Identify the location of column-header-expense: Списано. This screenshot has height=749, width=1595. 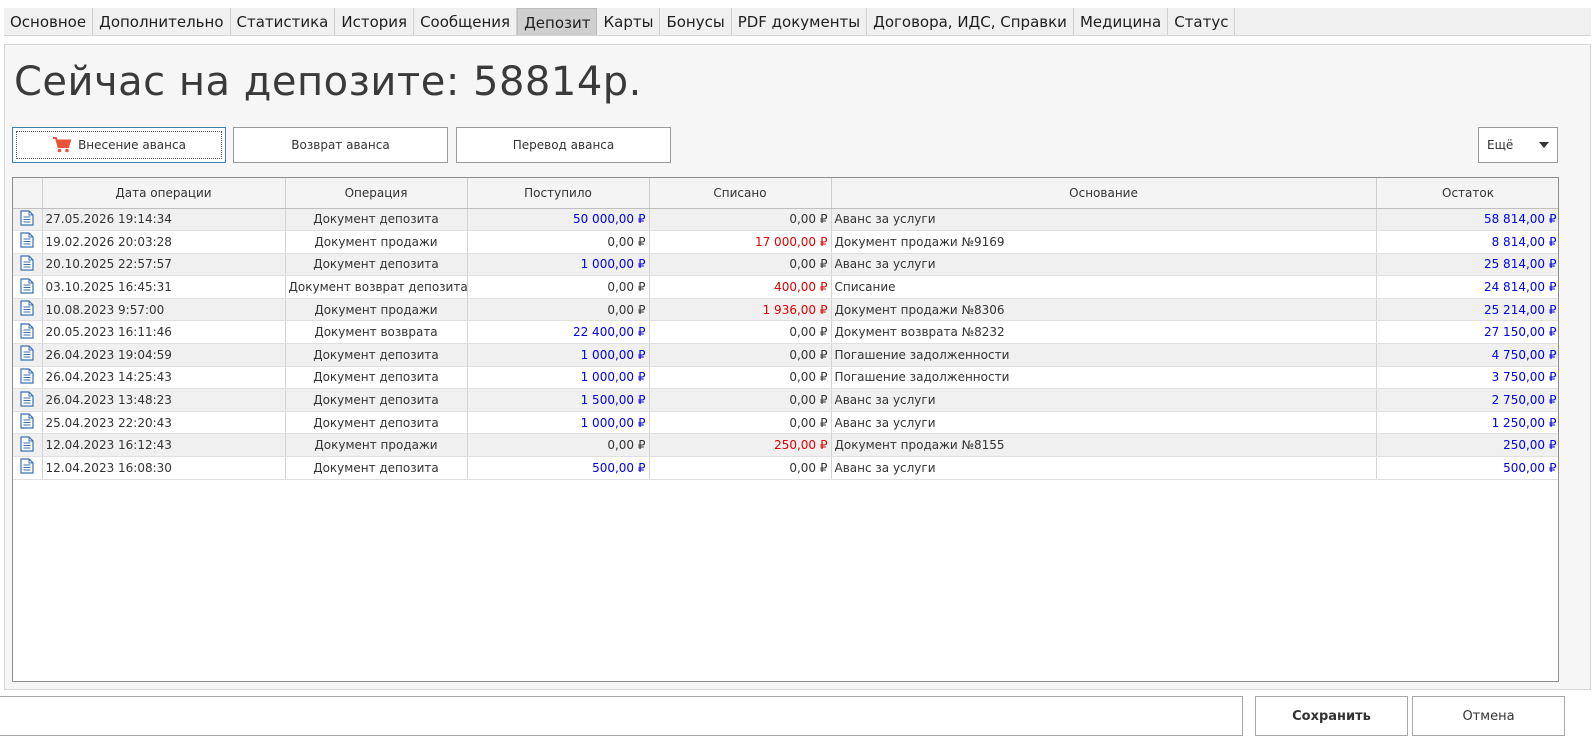
(740, 193).